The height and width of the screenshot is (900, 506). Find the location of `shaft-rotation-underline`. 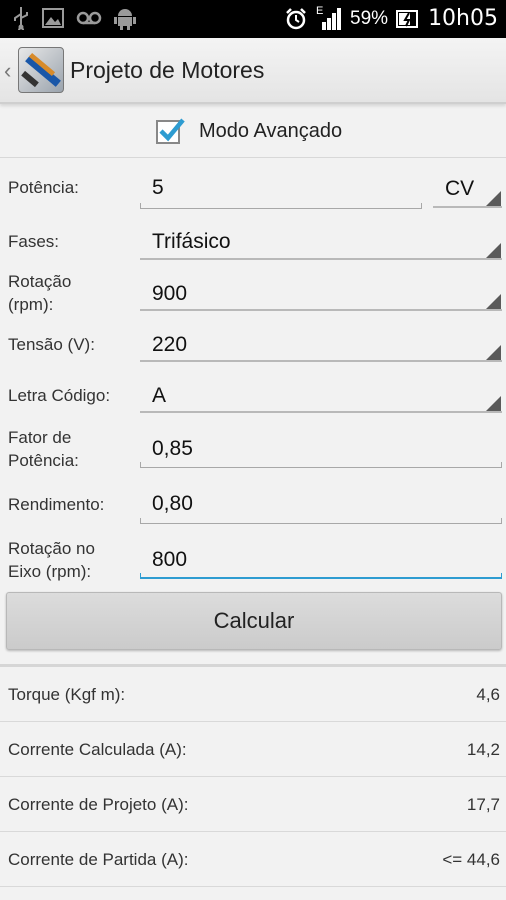

shaft-rotation-underline is located at coordinates (321, 576).